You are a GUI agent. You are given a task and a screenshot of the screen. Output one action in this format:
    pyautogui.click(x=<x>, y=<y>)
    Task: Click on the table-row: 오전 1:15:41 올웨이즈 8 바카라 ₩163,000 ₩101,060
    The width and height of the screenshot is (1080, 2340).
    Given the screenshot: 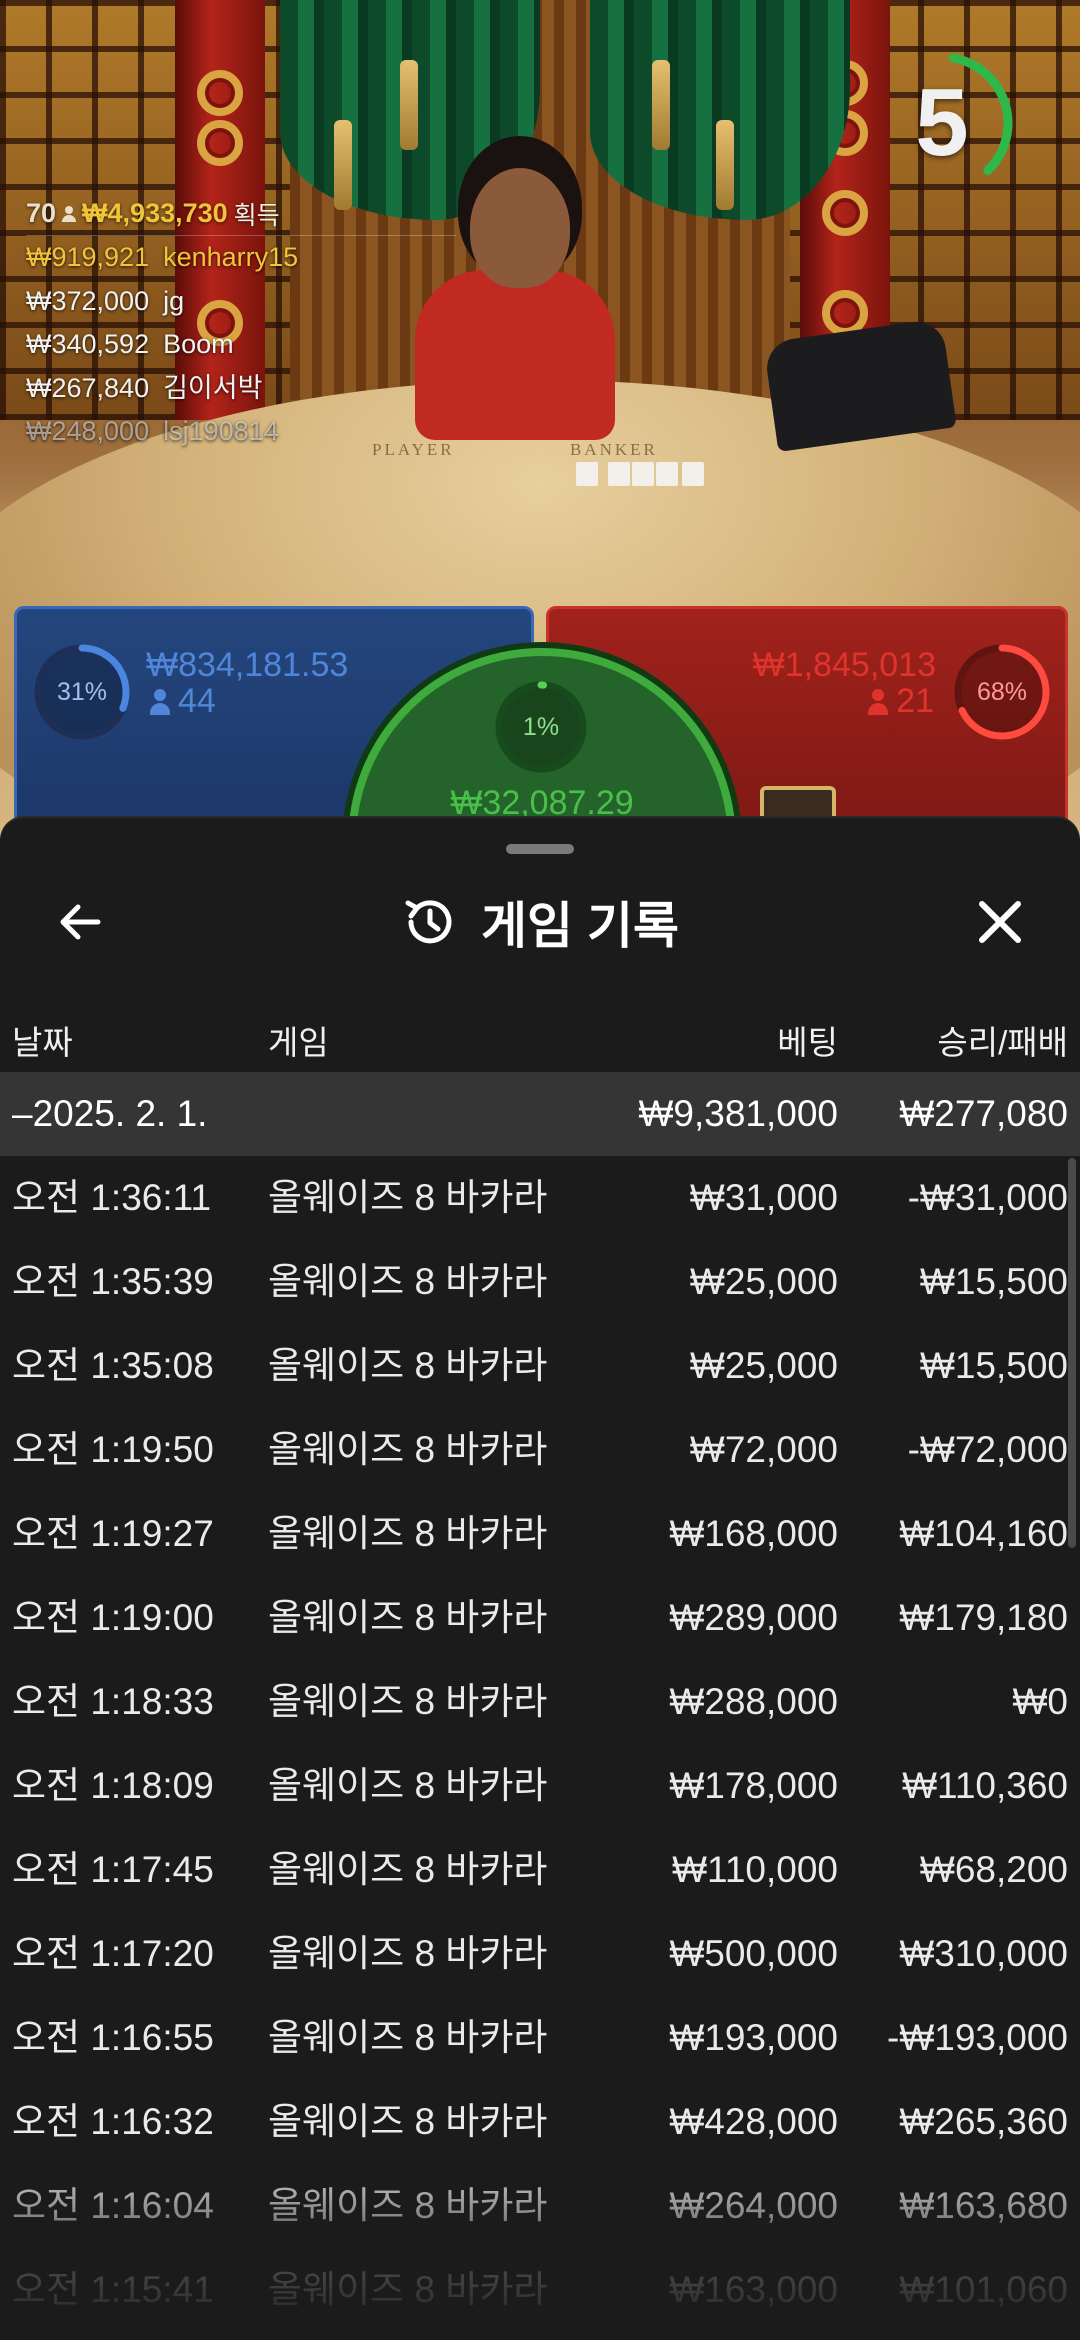 What is the action you would take?
    pyautogui.click(x=540, y=2290)
    